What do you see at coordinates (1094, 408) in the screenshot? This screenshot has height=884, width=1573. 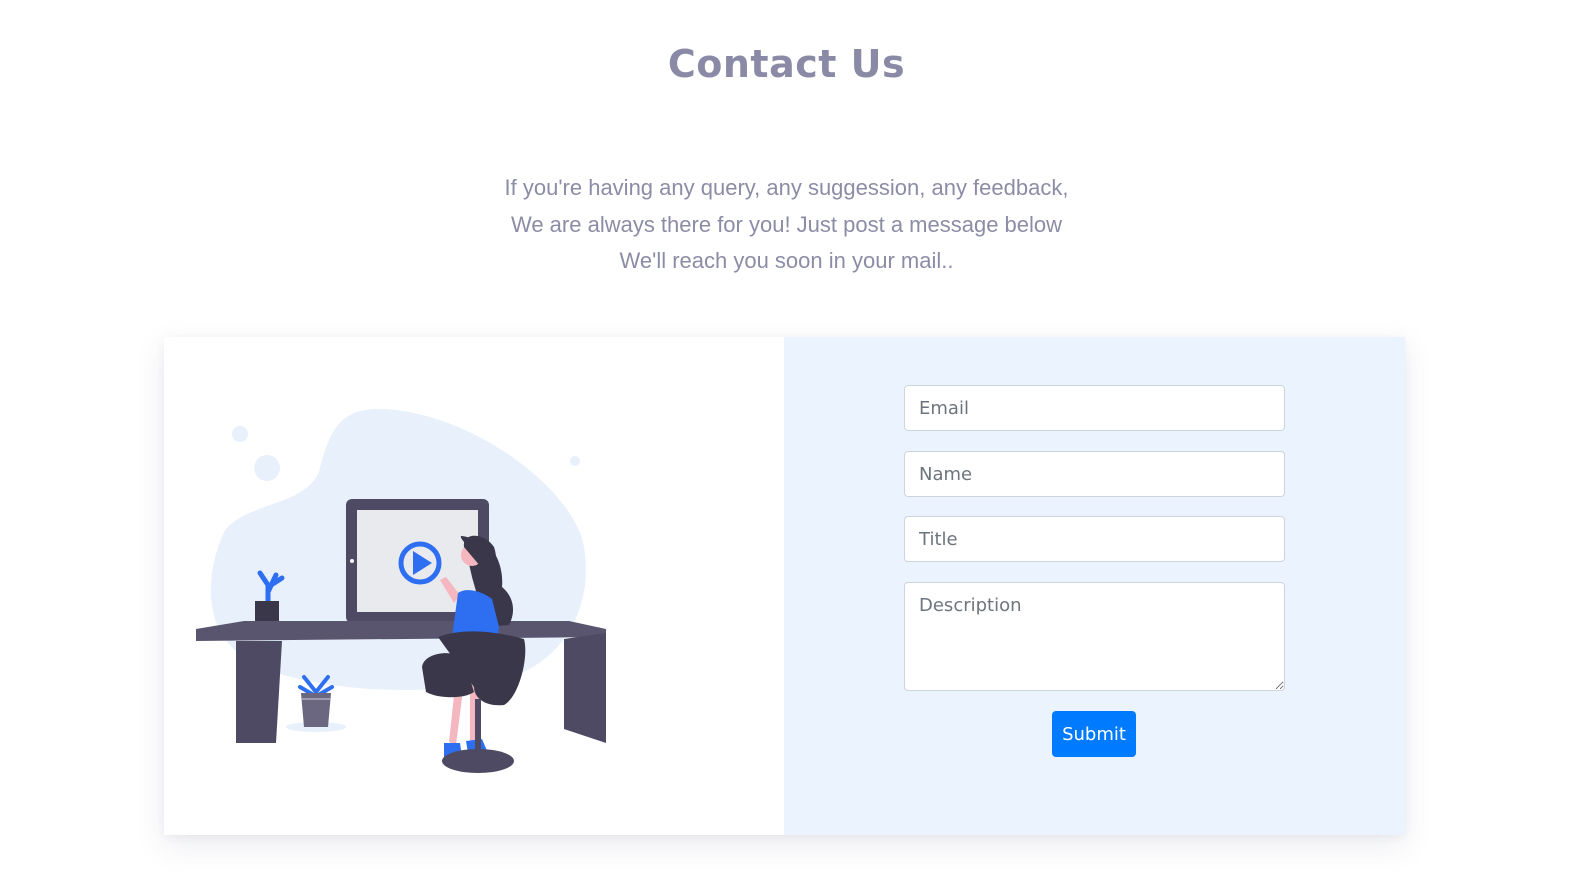 I see `email-input` at bounding box center [1094, 408].